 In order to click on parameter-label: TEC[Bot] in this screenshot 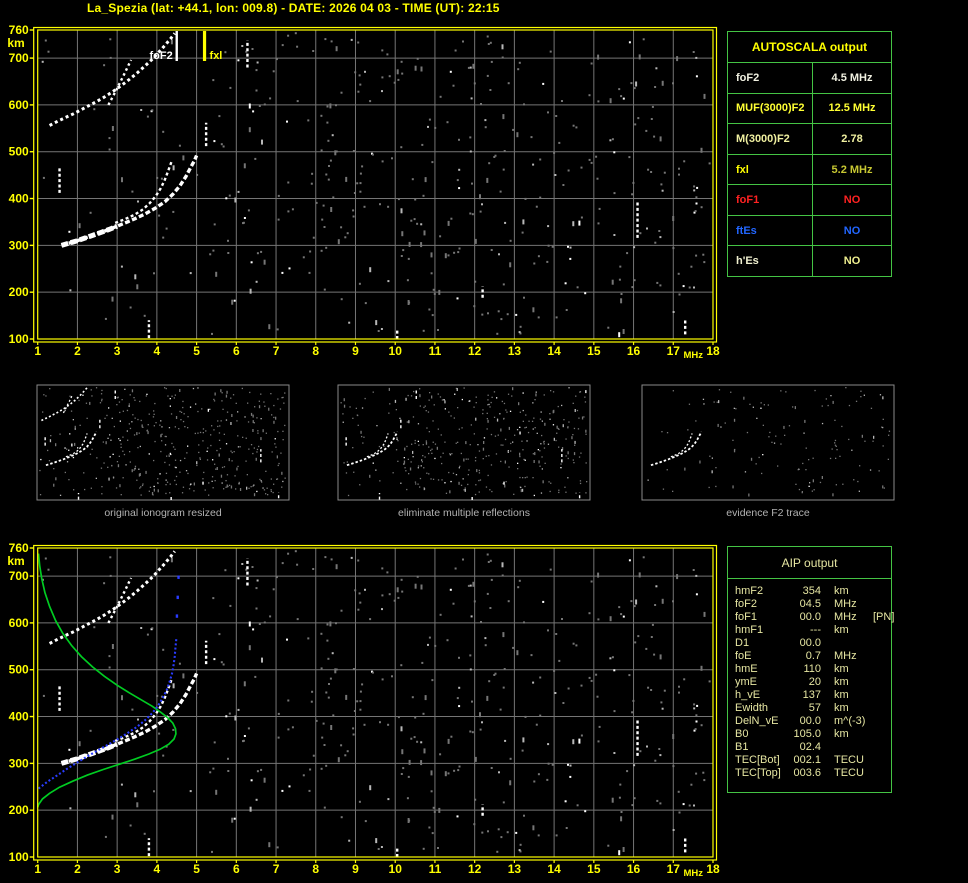, I will do `click(757, 760)`.